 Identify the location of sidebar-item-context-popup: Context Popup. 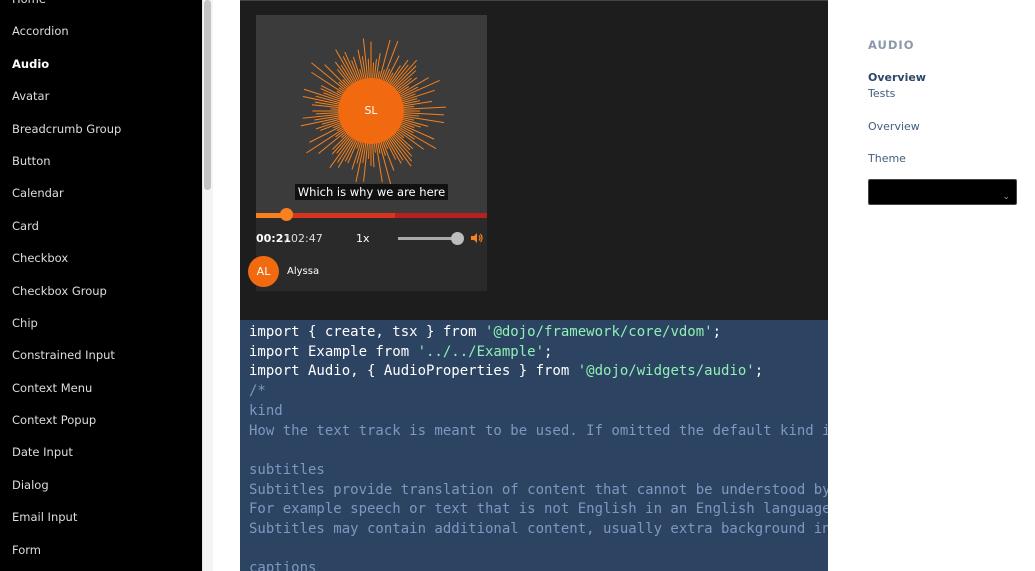
(101, 420).